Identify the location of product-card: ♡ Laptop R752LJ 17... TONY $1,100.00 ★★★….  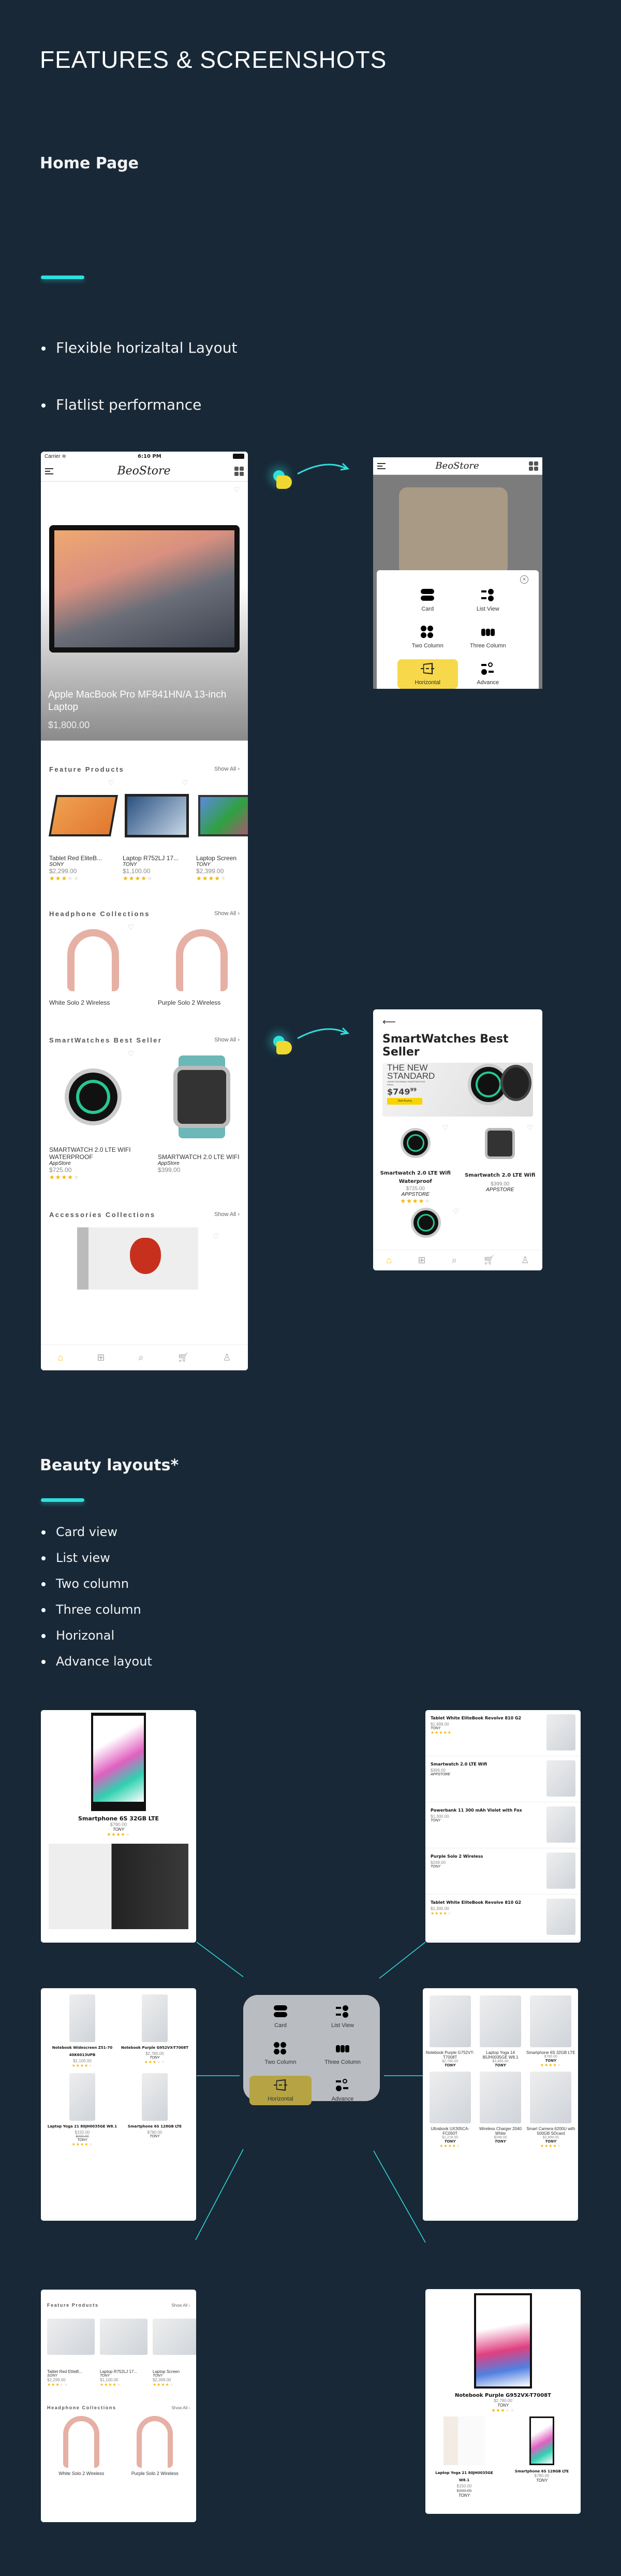
(157, 829).